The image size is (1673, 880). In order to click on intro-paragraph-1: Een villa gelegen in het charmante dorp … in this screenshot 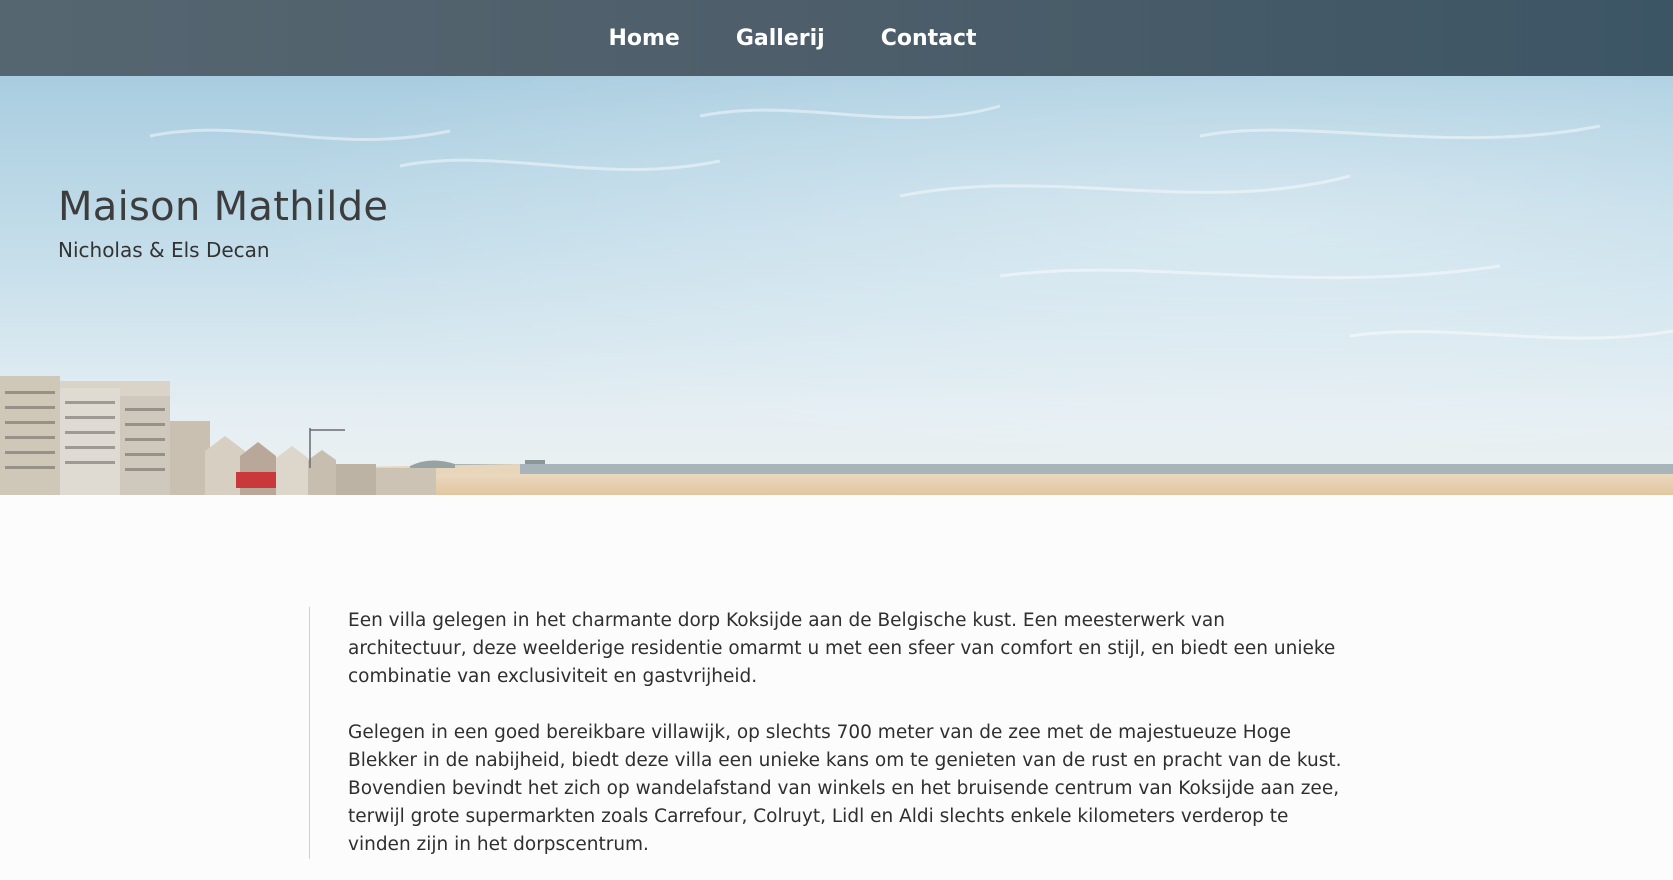, I will do `click(842, 648)`.